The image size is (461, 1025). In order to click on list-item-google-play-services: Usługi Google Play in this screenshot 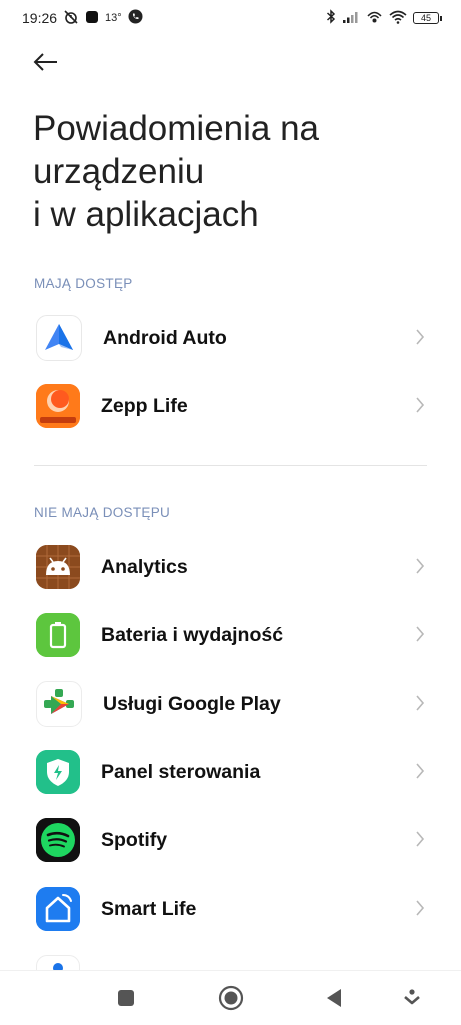, I will do `click(230, 704)`.